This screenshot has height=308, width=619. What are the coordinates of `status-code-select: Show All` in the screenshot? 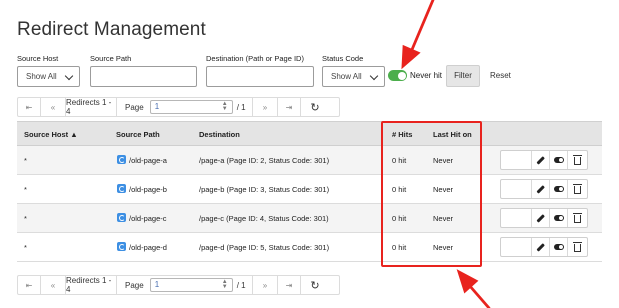 It's located at (353, 76).